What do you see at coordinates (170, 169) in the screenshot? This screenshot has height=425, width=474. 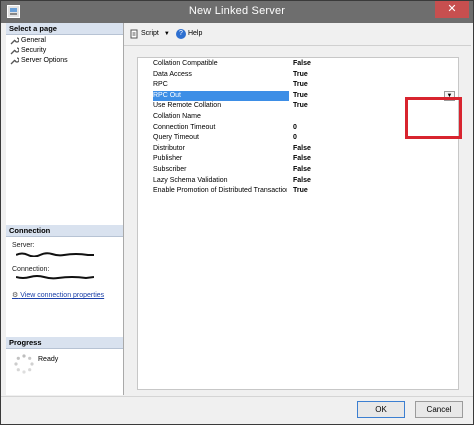 I see `option-name: Subscriber` at bounding box center [170, 169].